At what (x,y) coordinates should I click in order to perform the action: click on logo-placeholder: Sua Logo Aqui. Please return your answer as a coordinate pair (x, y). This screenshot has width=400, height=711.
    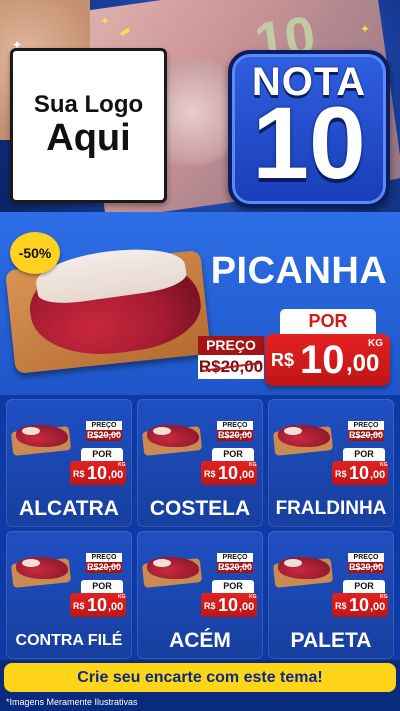
    Looking at the image, I should click on (88, 125).